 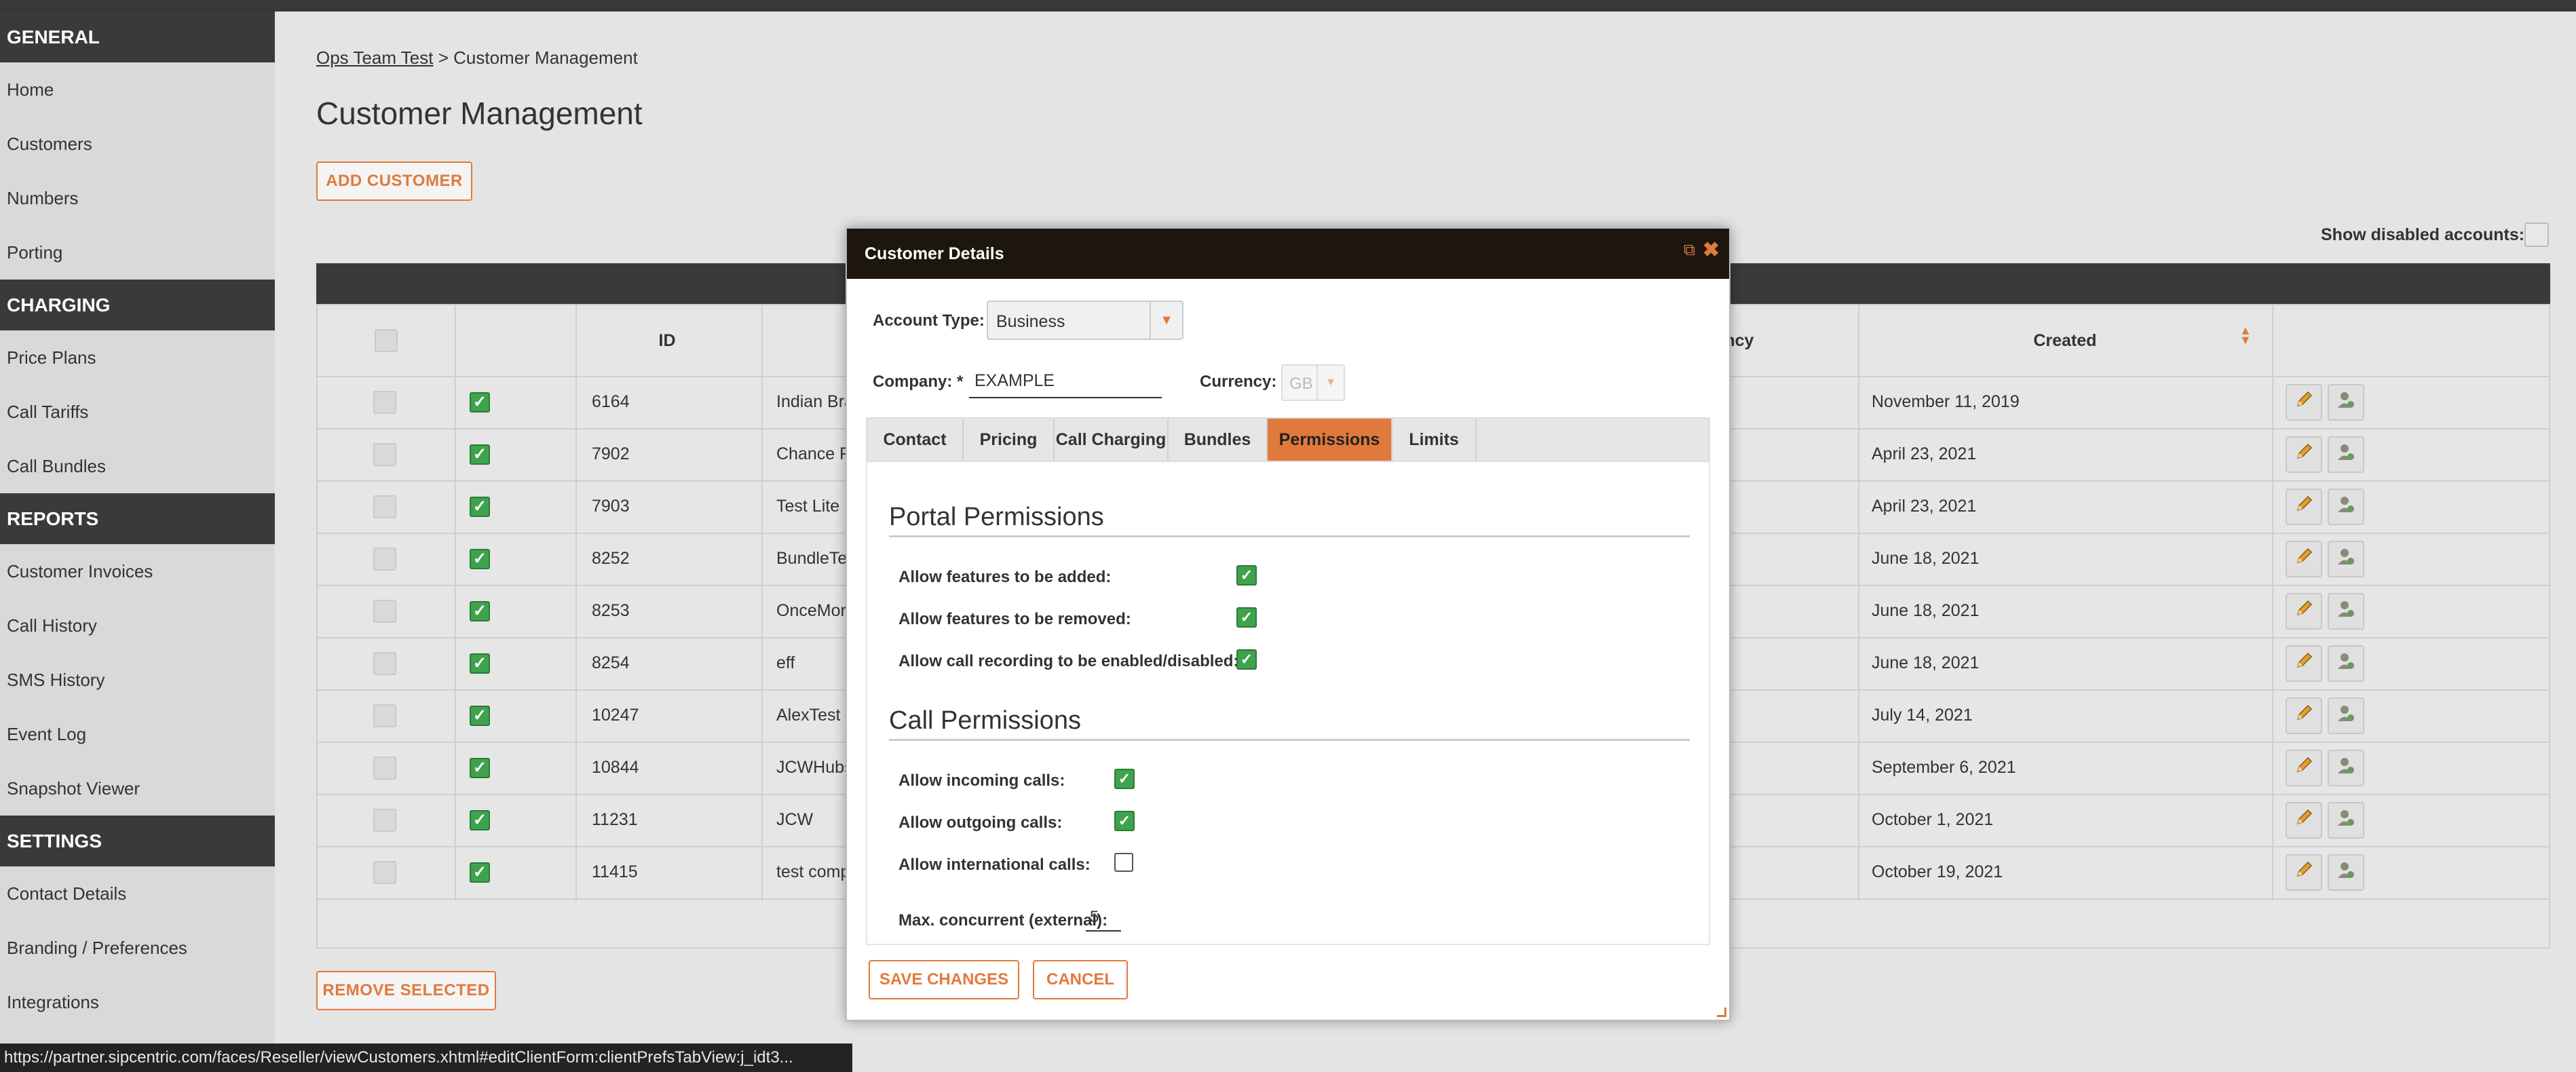 I want to click on breadcrumb-parent-link: Ops Team Test, so click(x=375, y=57).